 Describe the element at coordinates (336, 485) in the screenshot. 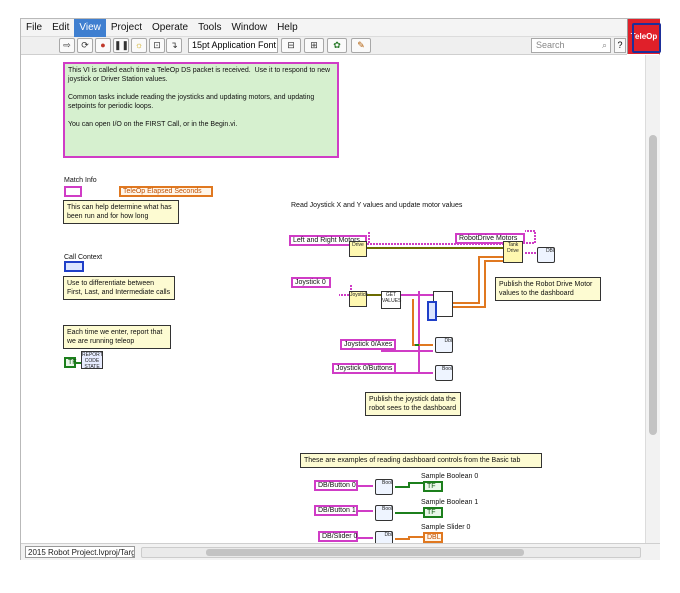

I see `db-button0-control: DB/Button 0` at that location.